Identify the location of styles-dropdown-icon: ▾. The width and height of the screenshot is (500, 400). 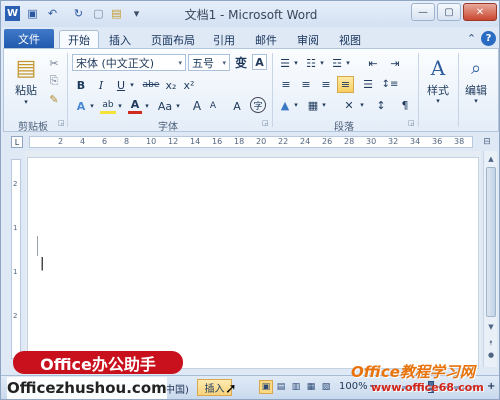
(438, 101).